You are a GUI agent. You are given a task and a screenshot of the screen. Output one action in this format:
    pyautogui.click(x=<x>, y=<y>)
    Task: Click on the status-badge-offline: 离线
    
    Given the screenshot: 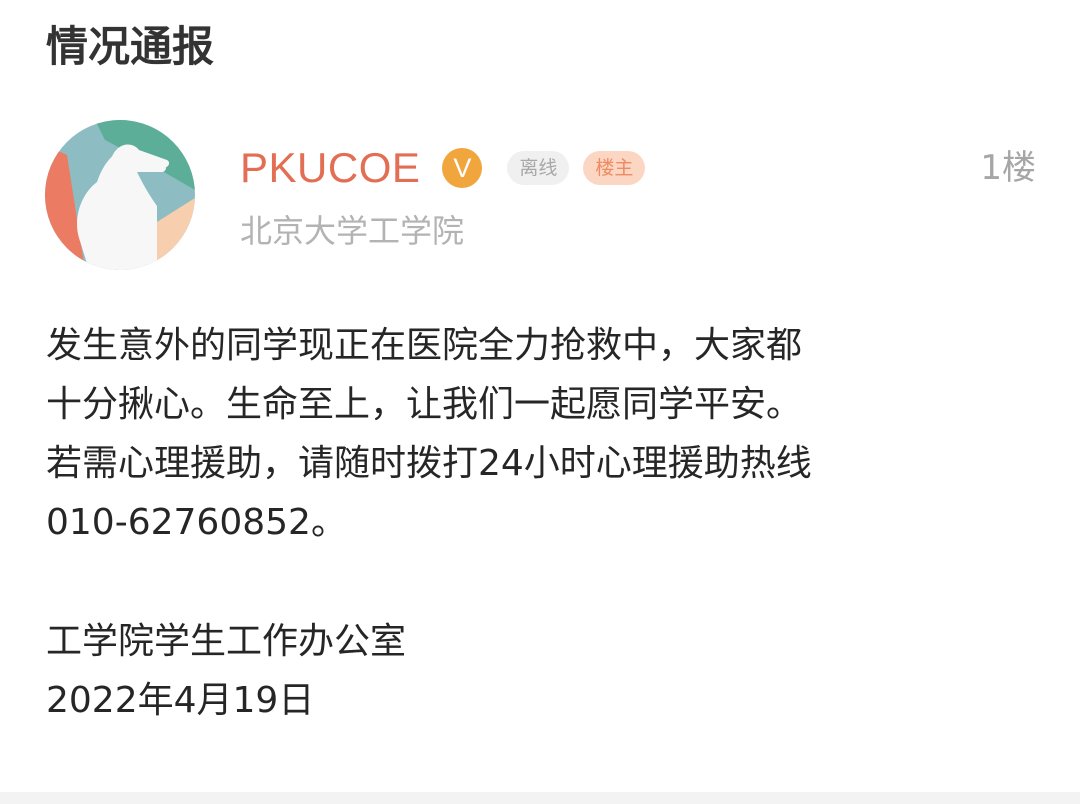 What is the action you would take?
    pyautogui.click(x=538, y=168)
    